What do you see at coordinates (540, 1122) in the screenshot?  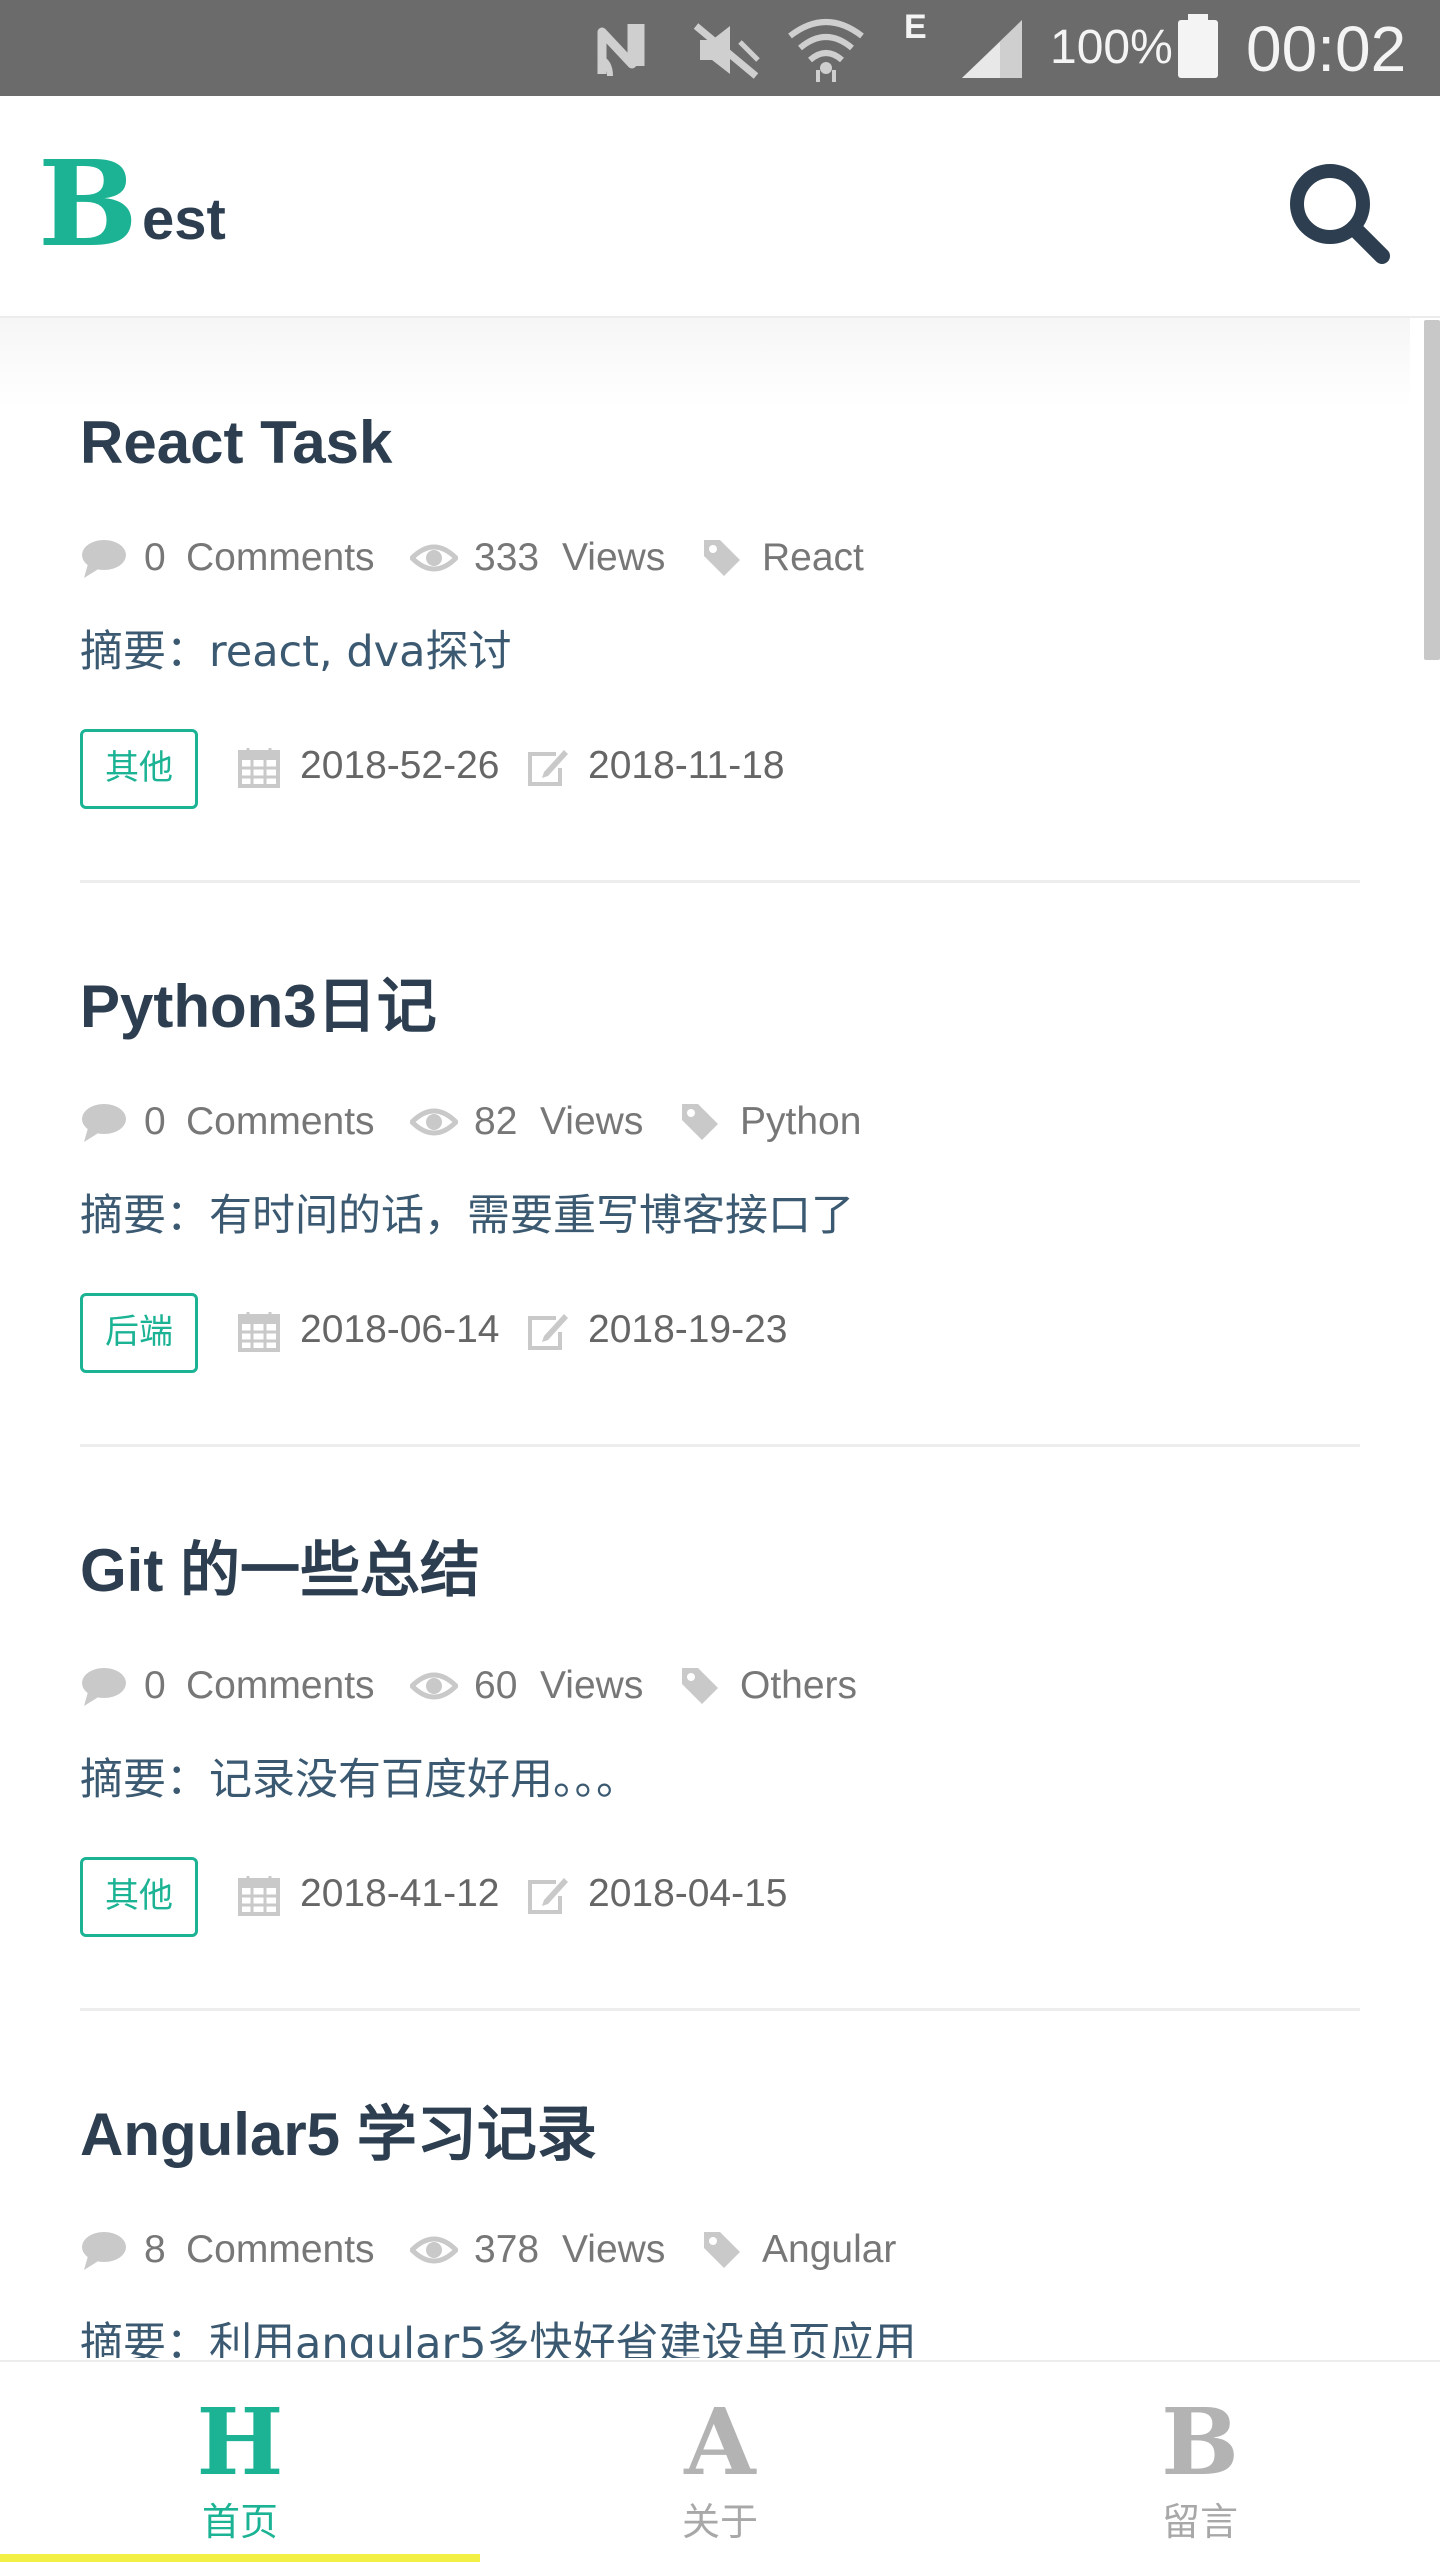 I see `views-count: 82 Views` at bounding box center [540, 1122].